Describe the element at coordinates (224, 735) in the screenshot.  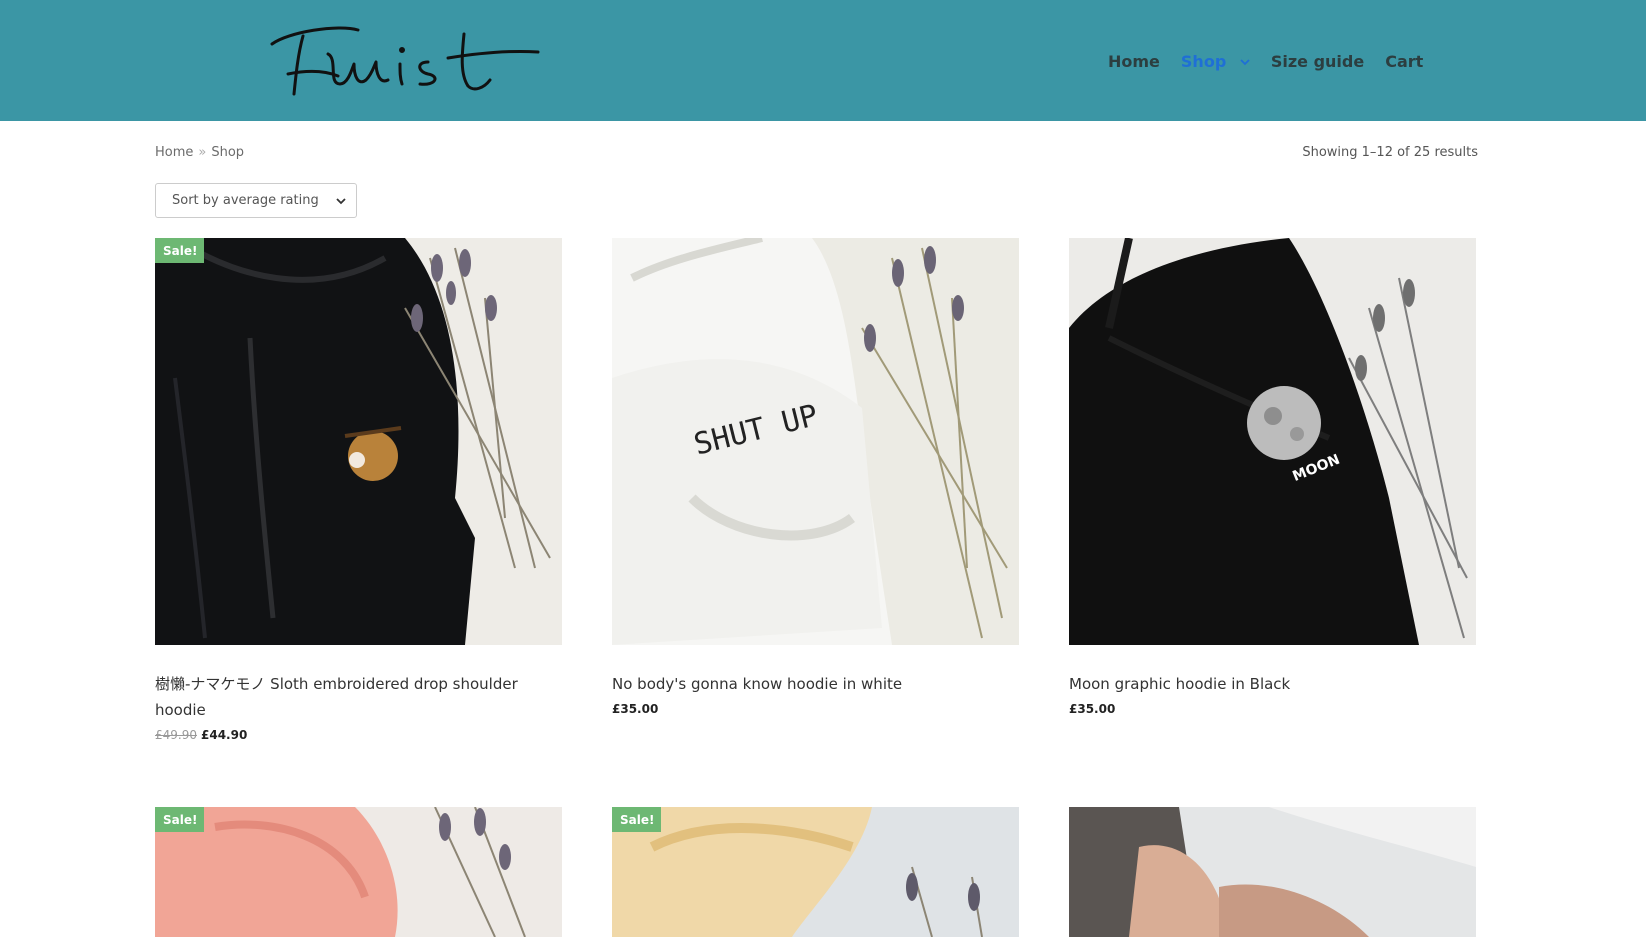
I see `product-sale-price: £44.90` at that location.